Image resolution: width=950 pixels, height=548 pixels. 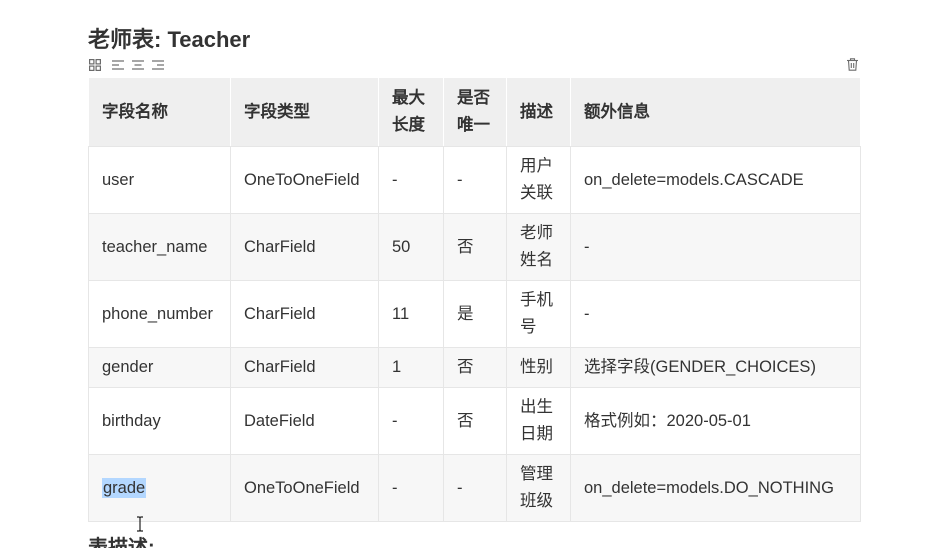 I want to click on cell-max-length: 11, so click(x=411, y=314).